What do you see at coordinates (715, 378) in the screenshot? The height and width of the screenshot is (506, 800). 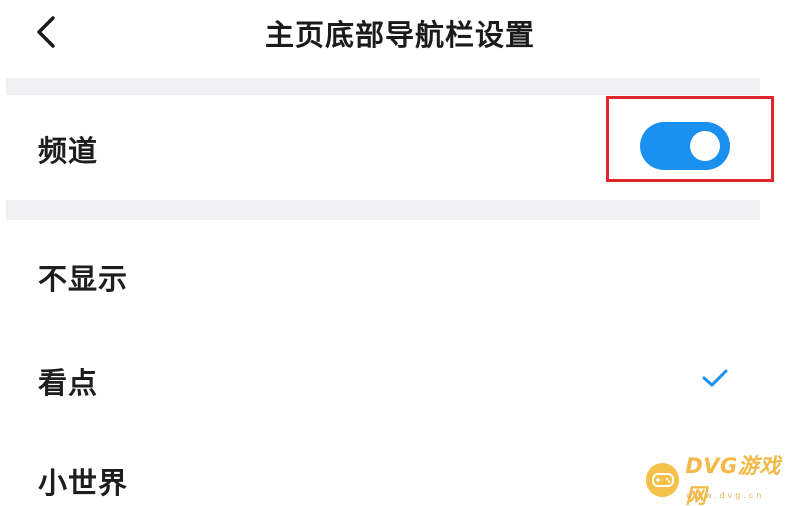 I see `checkmark-icon` at bounding box center [715, 378].